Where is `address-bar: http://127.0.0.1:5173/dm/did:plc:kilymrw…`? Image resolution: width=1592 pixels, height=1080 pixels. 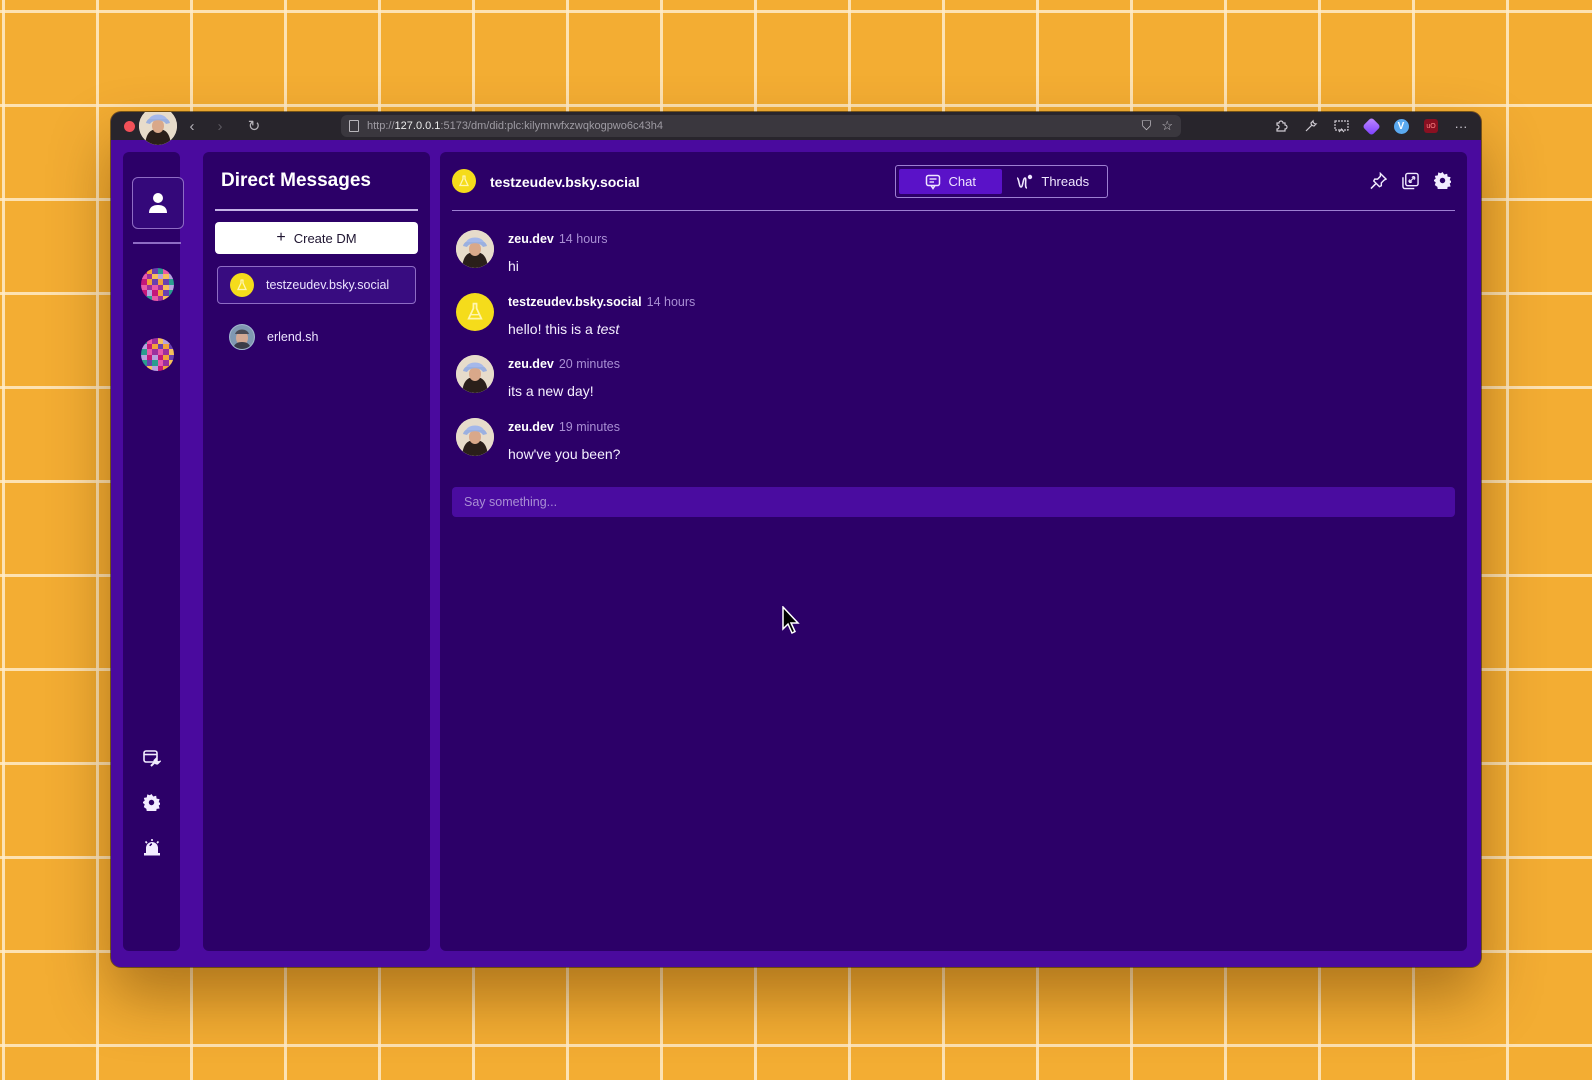
address-bar: http://127.0.0.1:5173/dm/did:plc:kilymrw… is located at coordinates (761, 126).